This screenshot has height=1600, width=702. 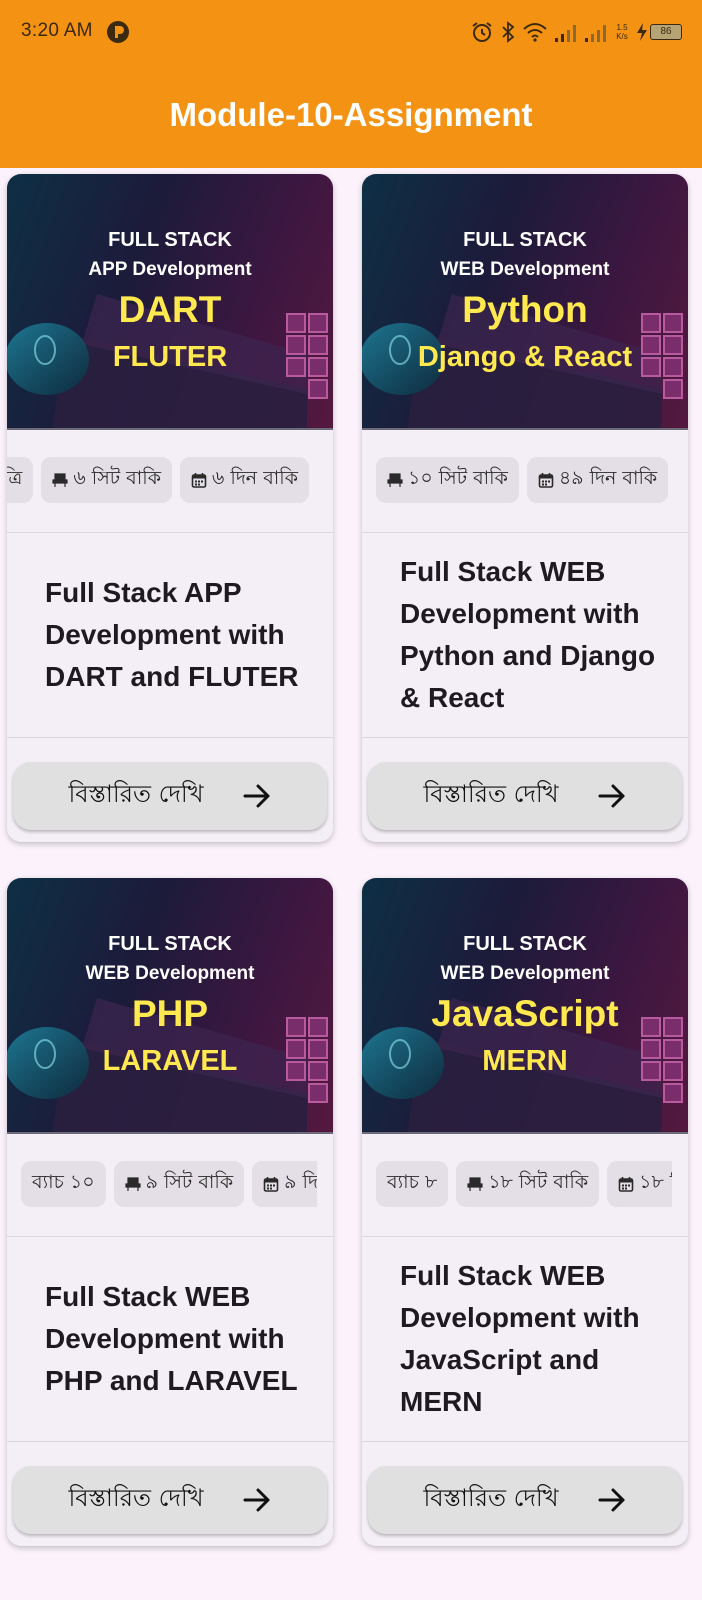 I want to click on info-chip: ব্যাচ ১০, so click(x=63, y=1184).